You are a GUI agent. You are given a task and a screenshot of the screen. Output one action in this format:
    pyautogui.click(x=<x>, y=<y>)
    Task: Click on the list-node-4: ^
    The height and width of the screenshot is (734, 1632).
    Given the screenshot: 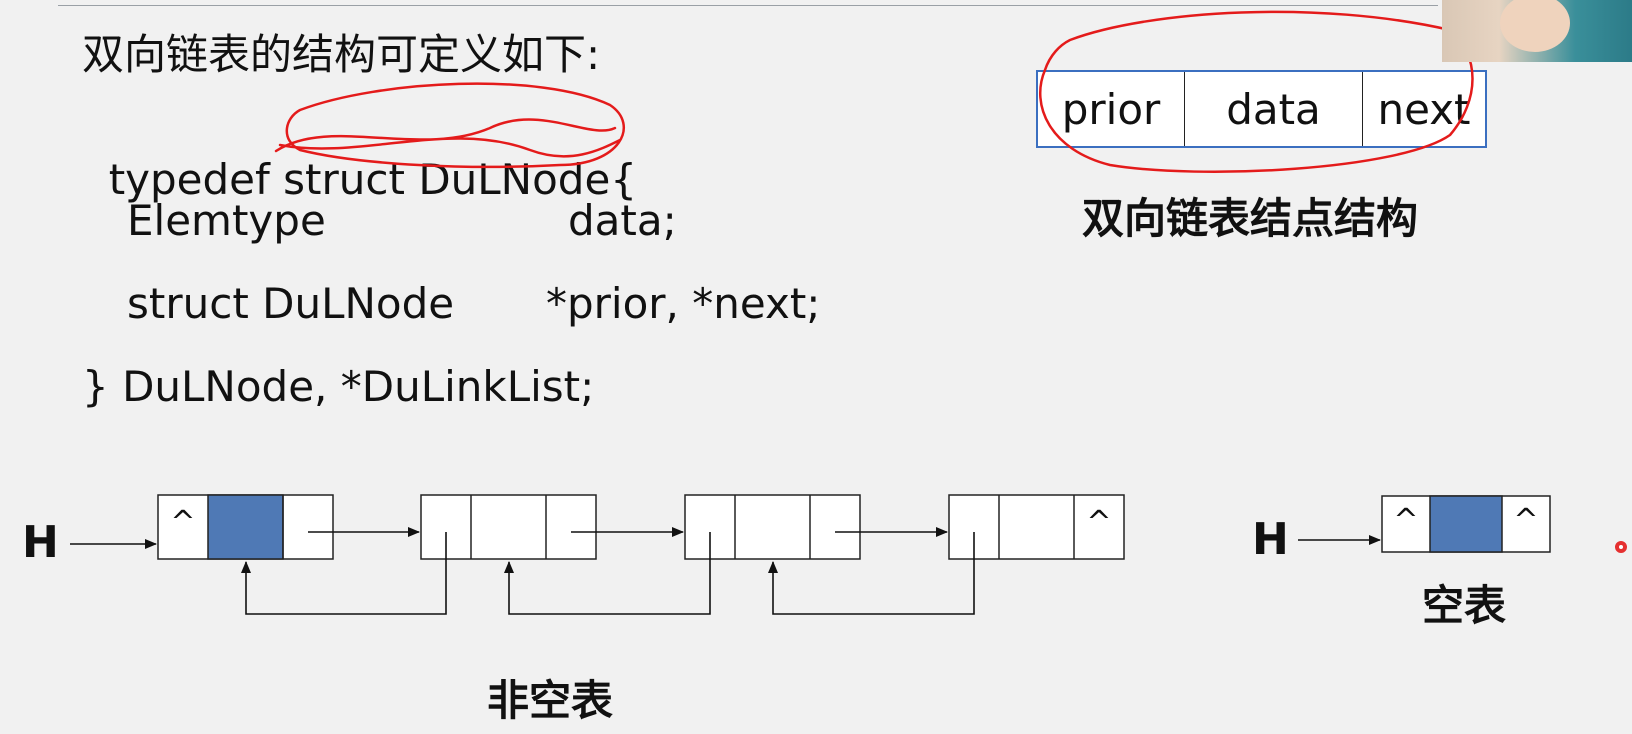 What is the action you would take?
    pyautogui.click(x=1036, y=527)
    